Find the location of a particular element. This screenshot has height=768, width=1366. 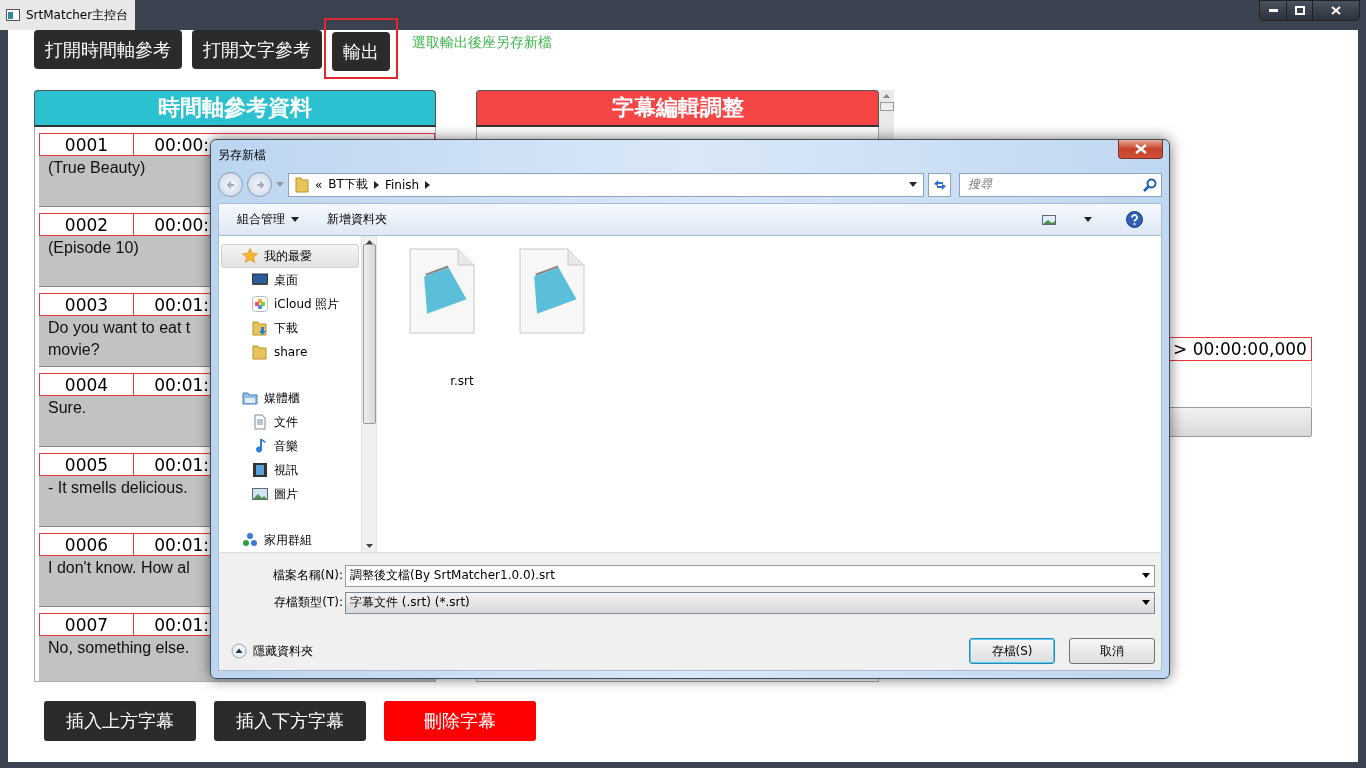

index-cell: 0005 is located at coordinates (86, 464).